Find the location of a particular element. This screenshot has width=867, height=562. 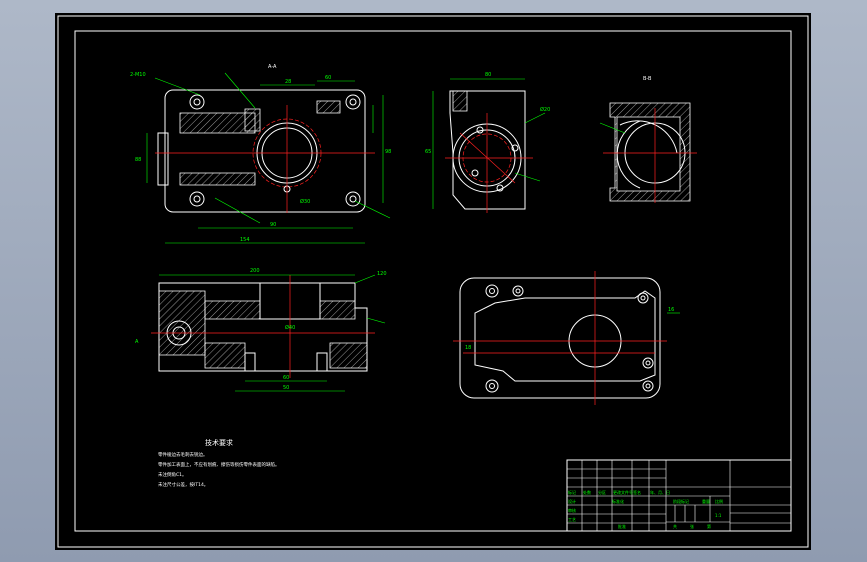

tb-label-zone: 分区 is located at coordinates (602, 492).